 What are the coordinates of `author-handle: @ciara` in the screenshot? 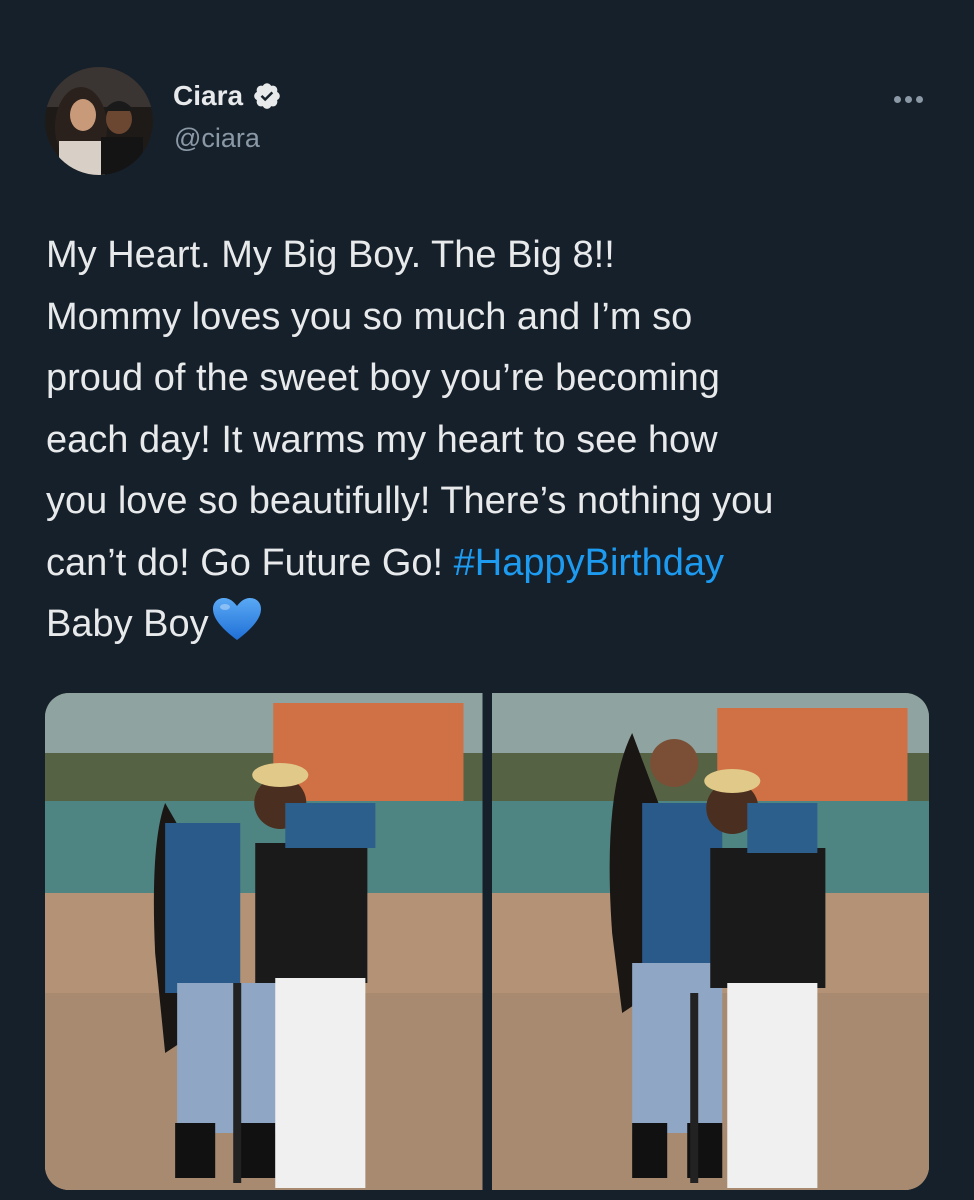 It's located at (217, 138).